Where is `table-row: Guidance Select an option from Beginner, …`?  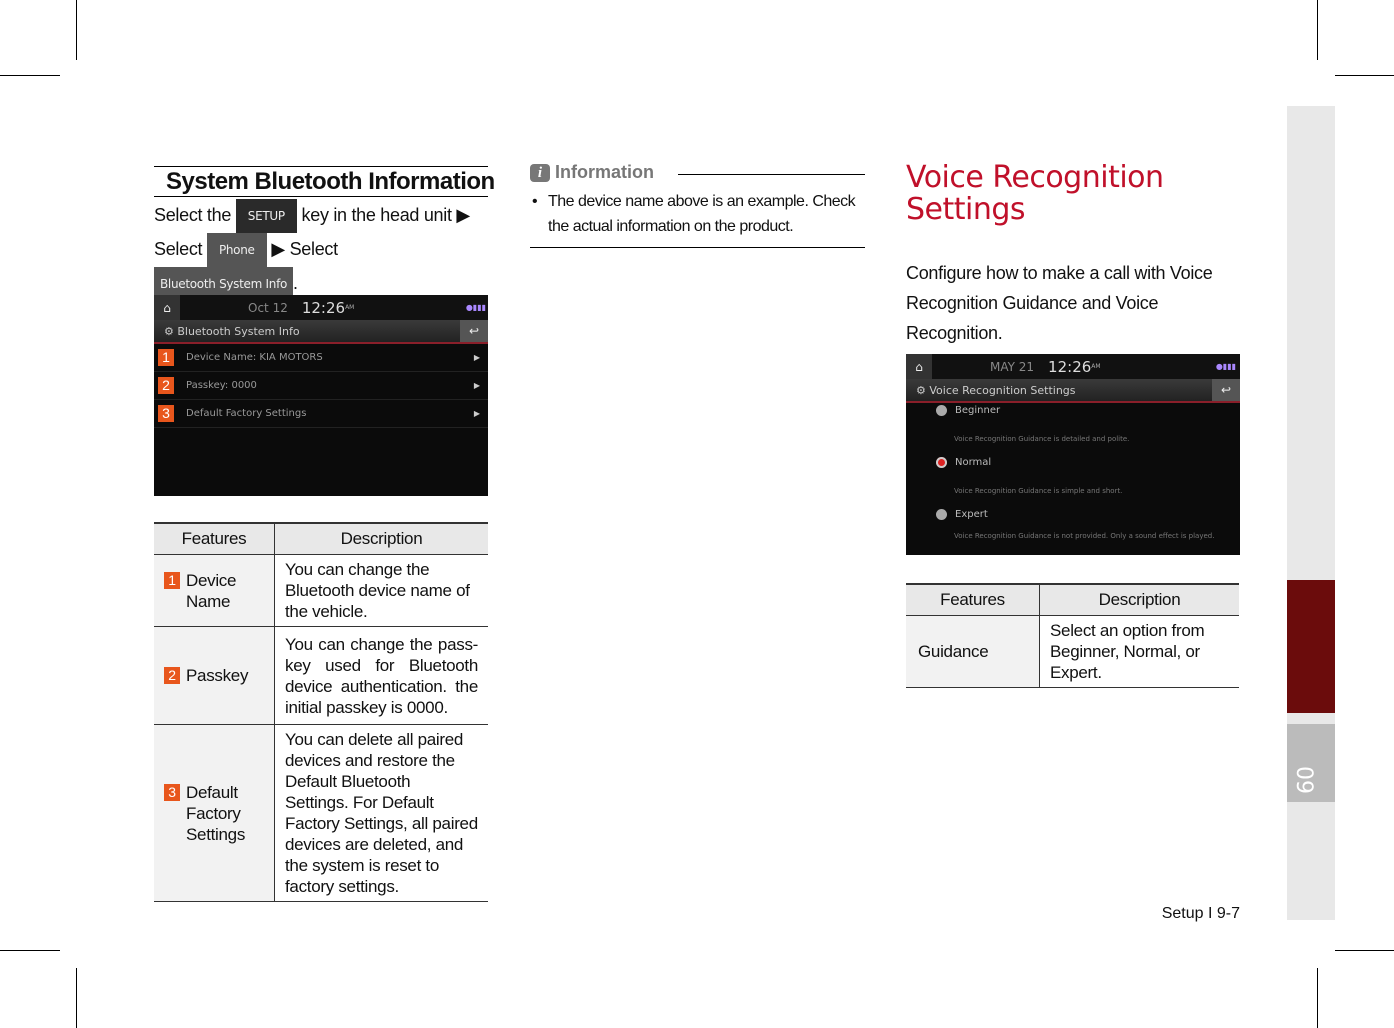
table-row: Guidance Select an option from Beginner, … is located at coordinates (1072, 651).